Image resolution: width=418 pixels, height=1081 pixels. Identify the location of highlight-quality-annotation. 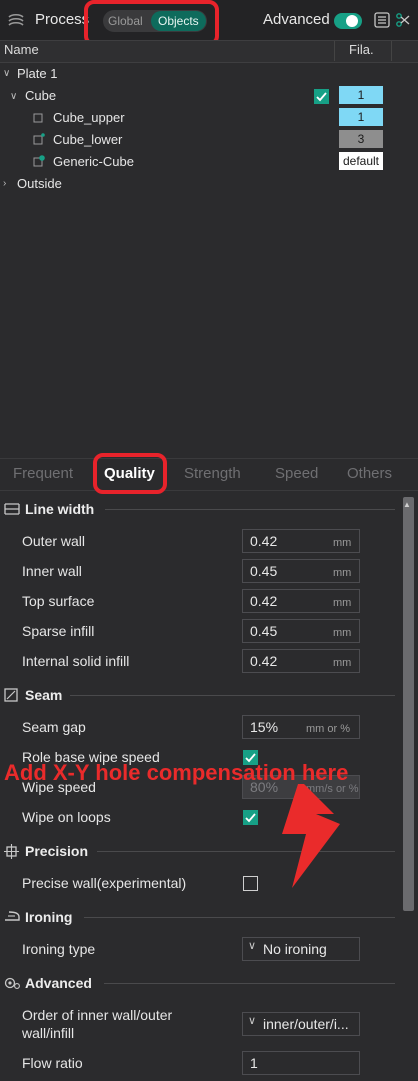
(130, 473).